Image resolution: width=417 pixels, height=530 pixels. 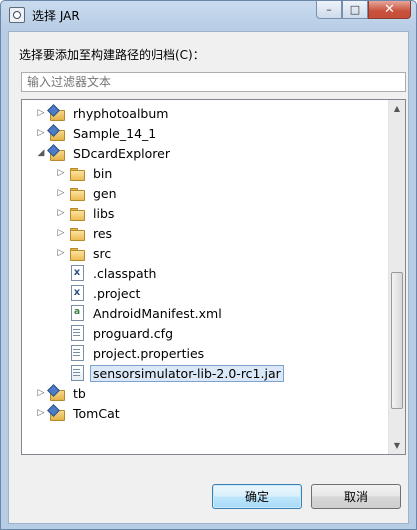 What do you see at coordinates (230, 333) in the screenshot?
I see `tree-item: proguard.cfg` at bounding box center [230, 333].